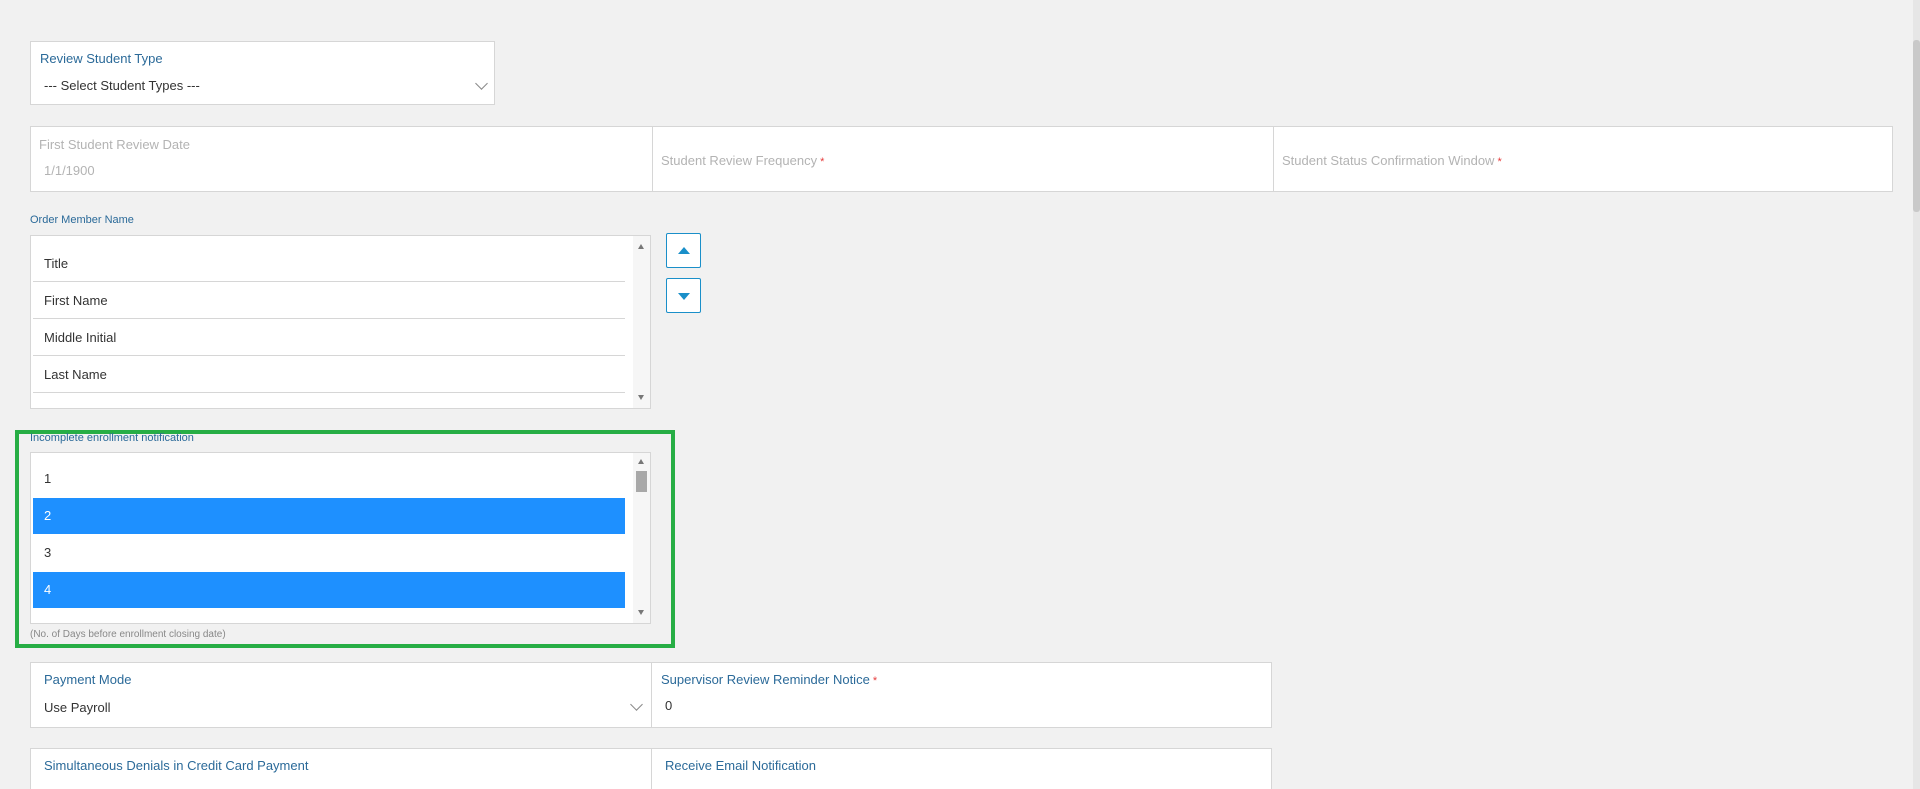  I want to click on review-frequency-label: Student Review Frequency *, so click(742, 160).